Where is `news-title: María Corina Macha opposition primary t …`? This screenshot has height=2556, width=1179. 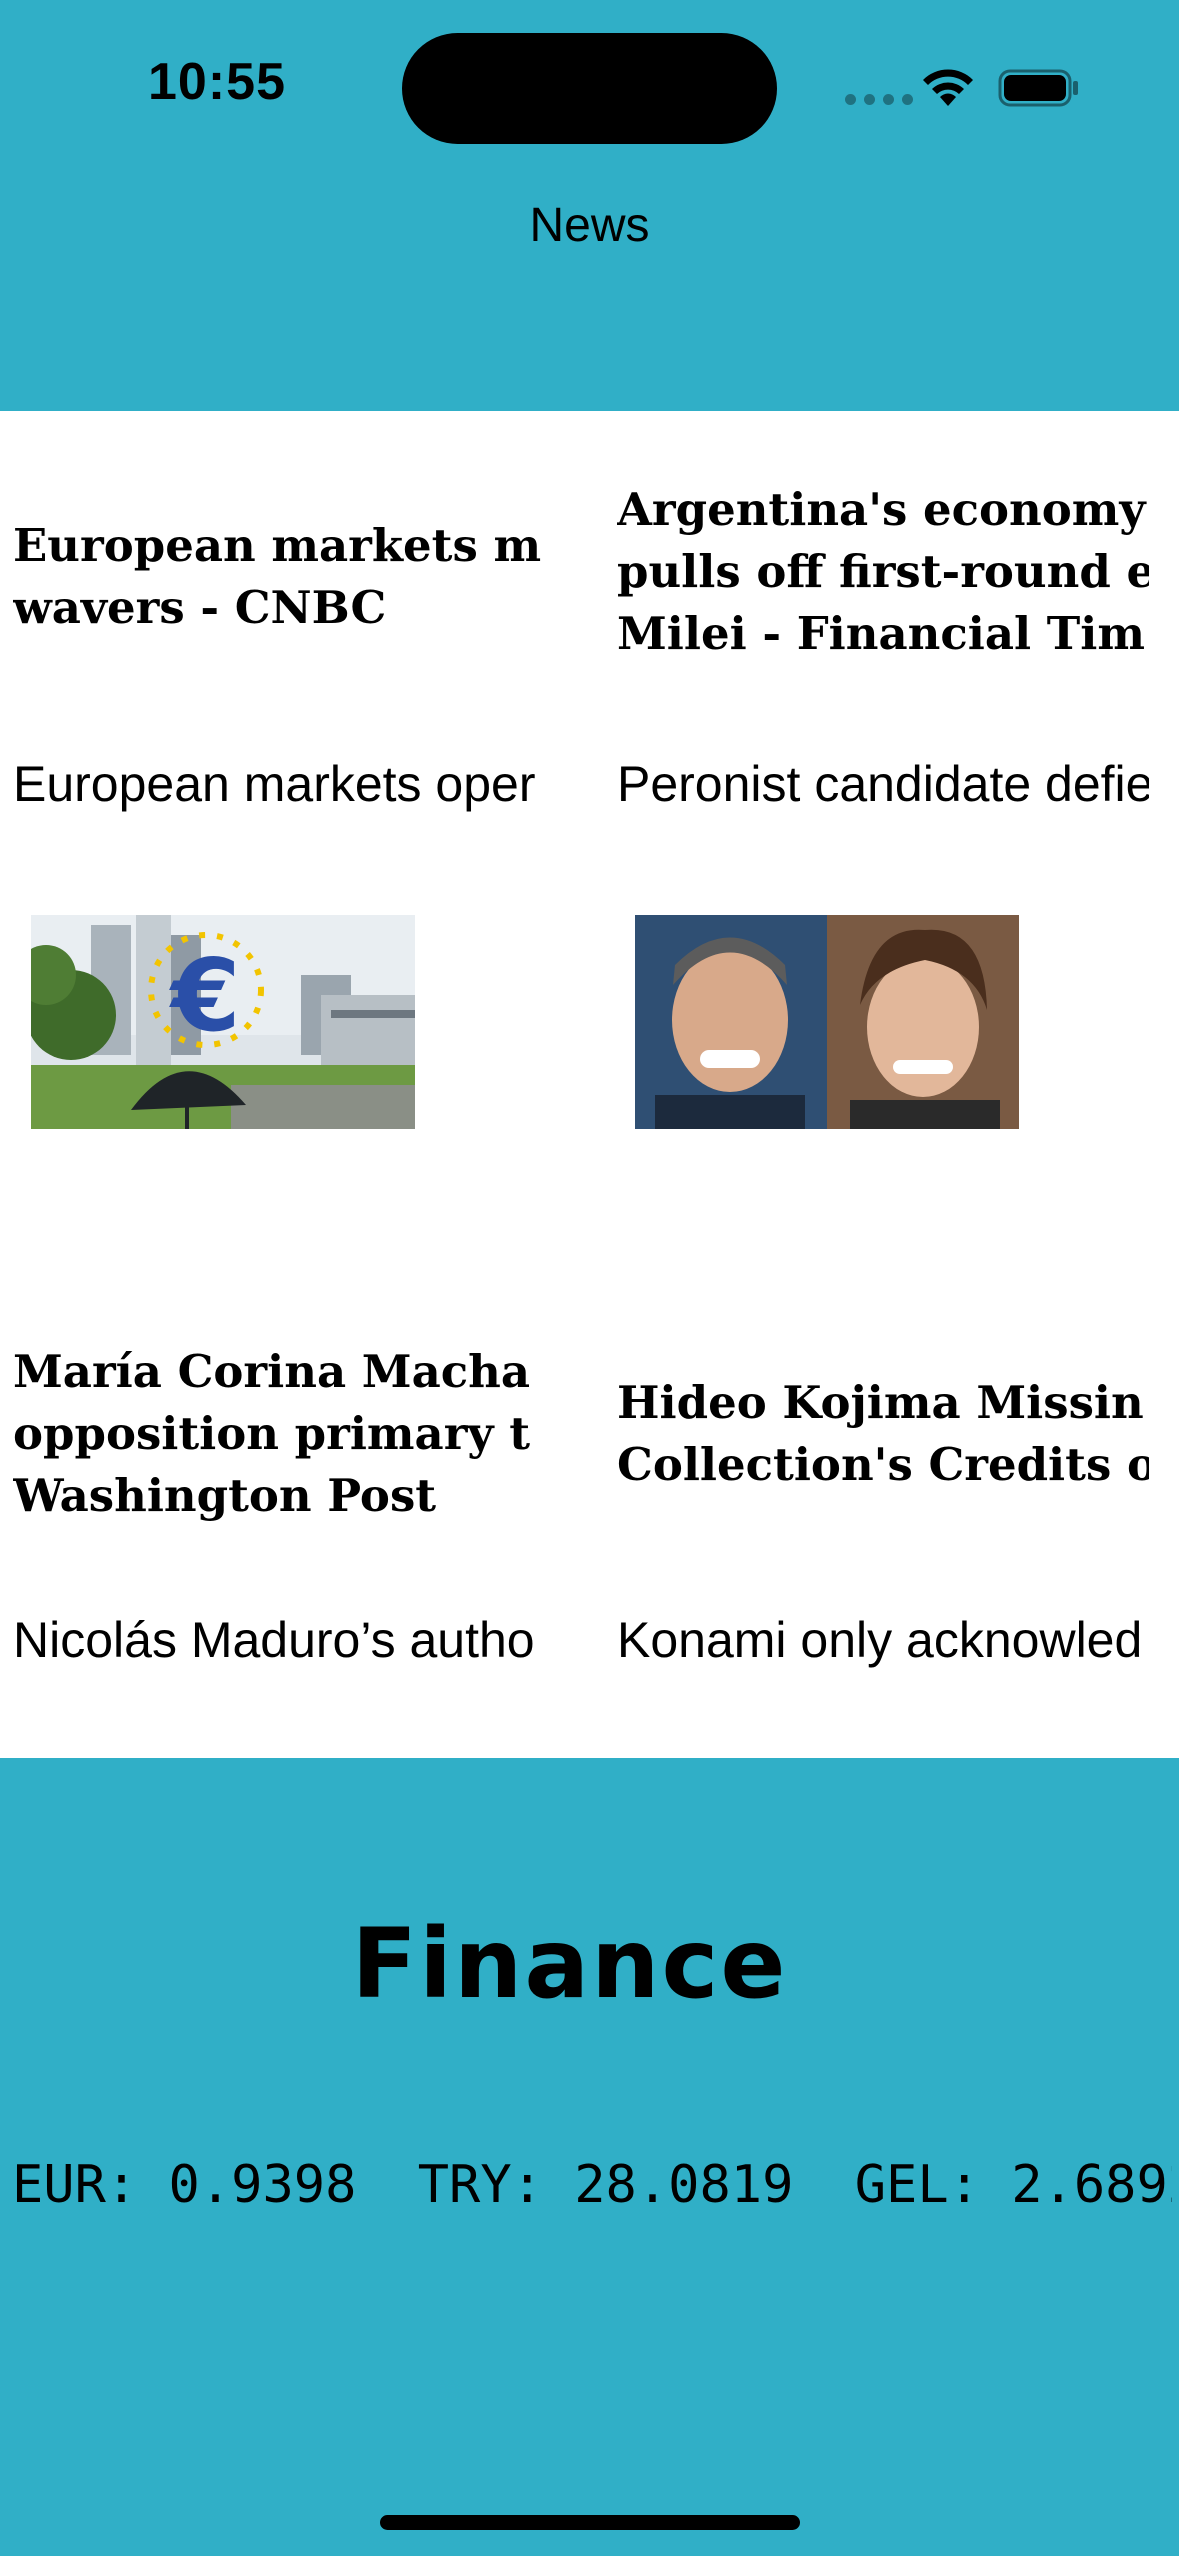 news-title: María Corina Macha opposition primary t … is located at coordinates (272, 1433).